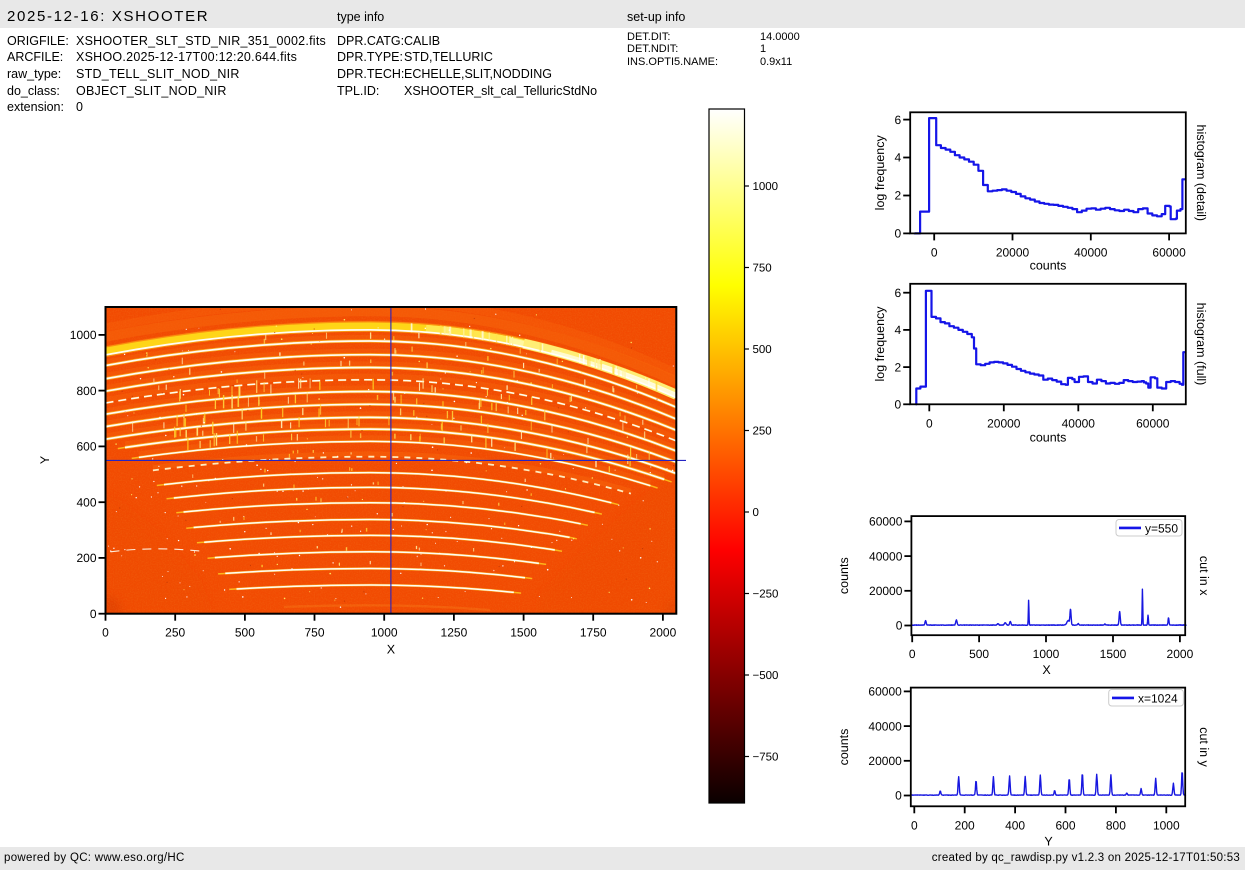 The height and width of the screenshot is (870, 1245). I want to click on svg-text: −750, so click(766, 758).